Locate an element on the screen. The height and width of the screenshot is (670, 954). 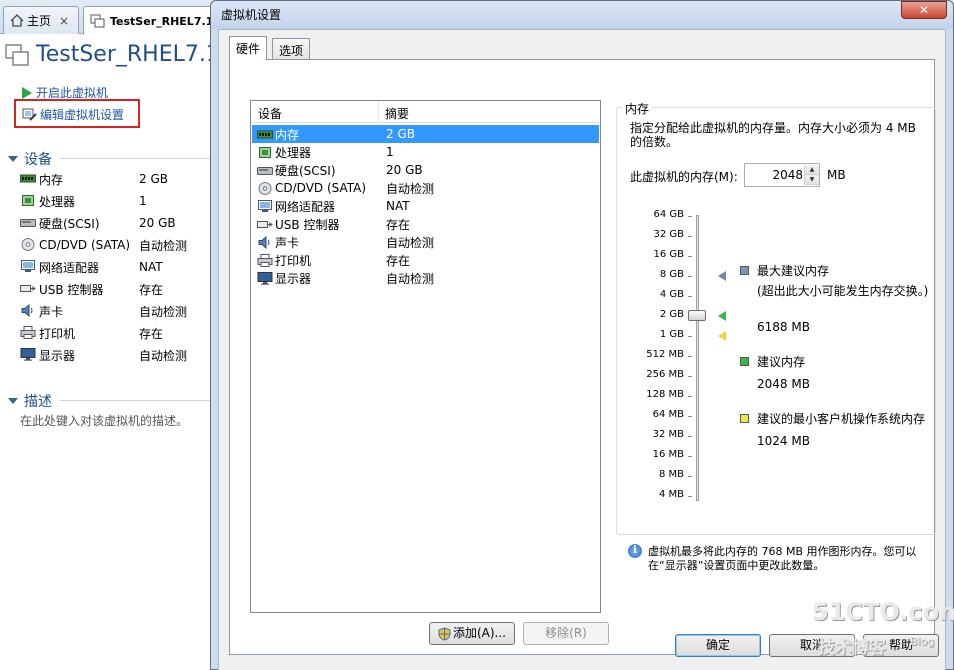
device-summary: NAT is located at coordinates (398, 206).